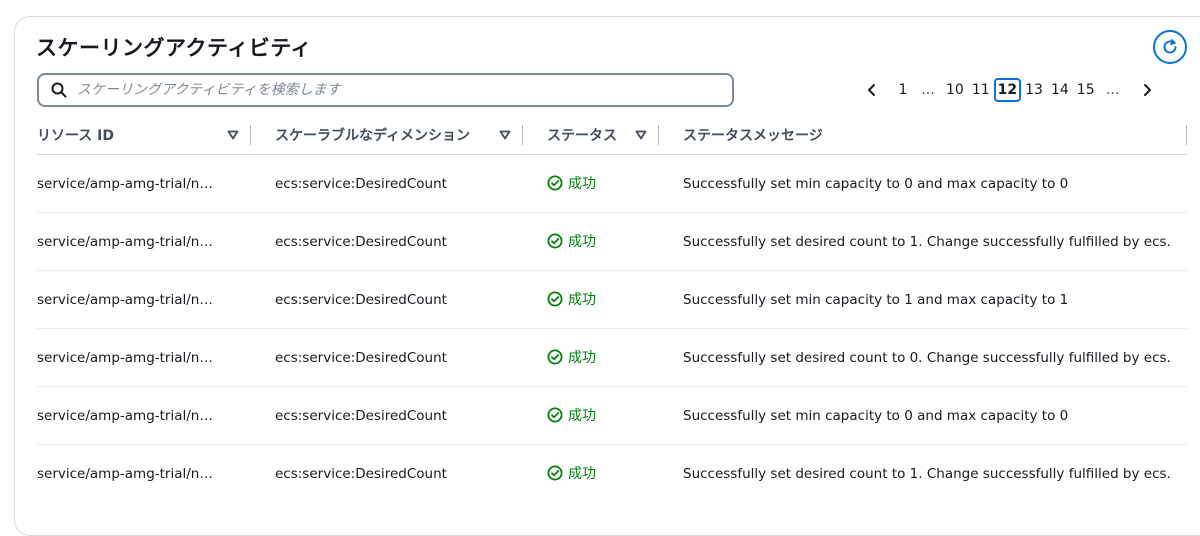 The image size is (1200, 536). Describe the element at coordinates (1186, 135) in the screenshot. I see `column-divider` at that location.